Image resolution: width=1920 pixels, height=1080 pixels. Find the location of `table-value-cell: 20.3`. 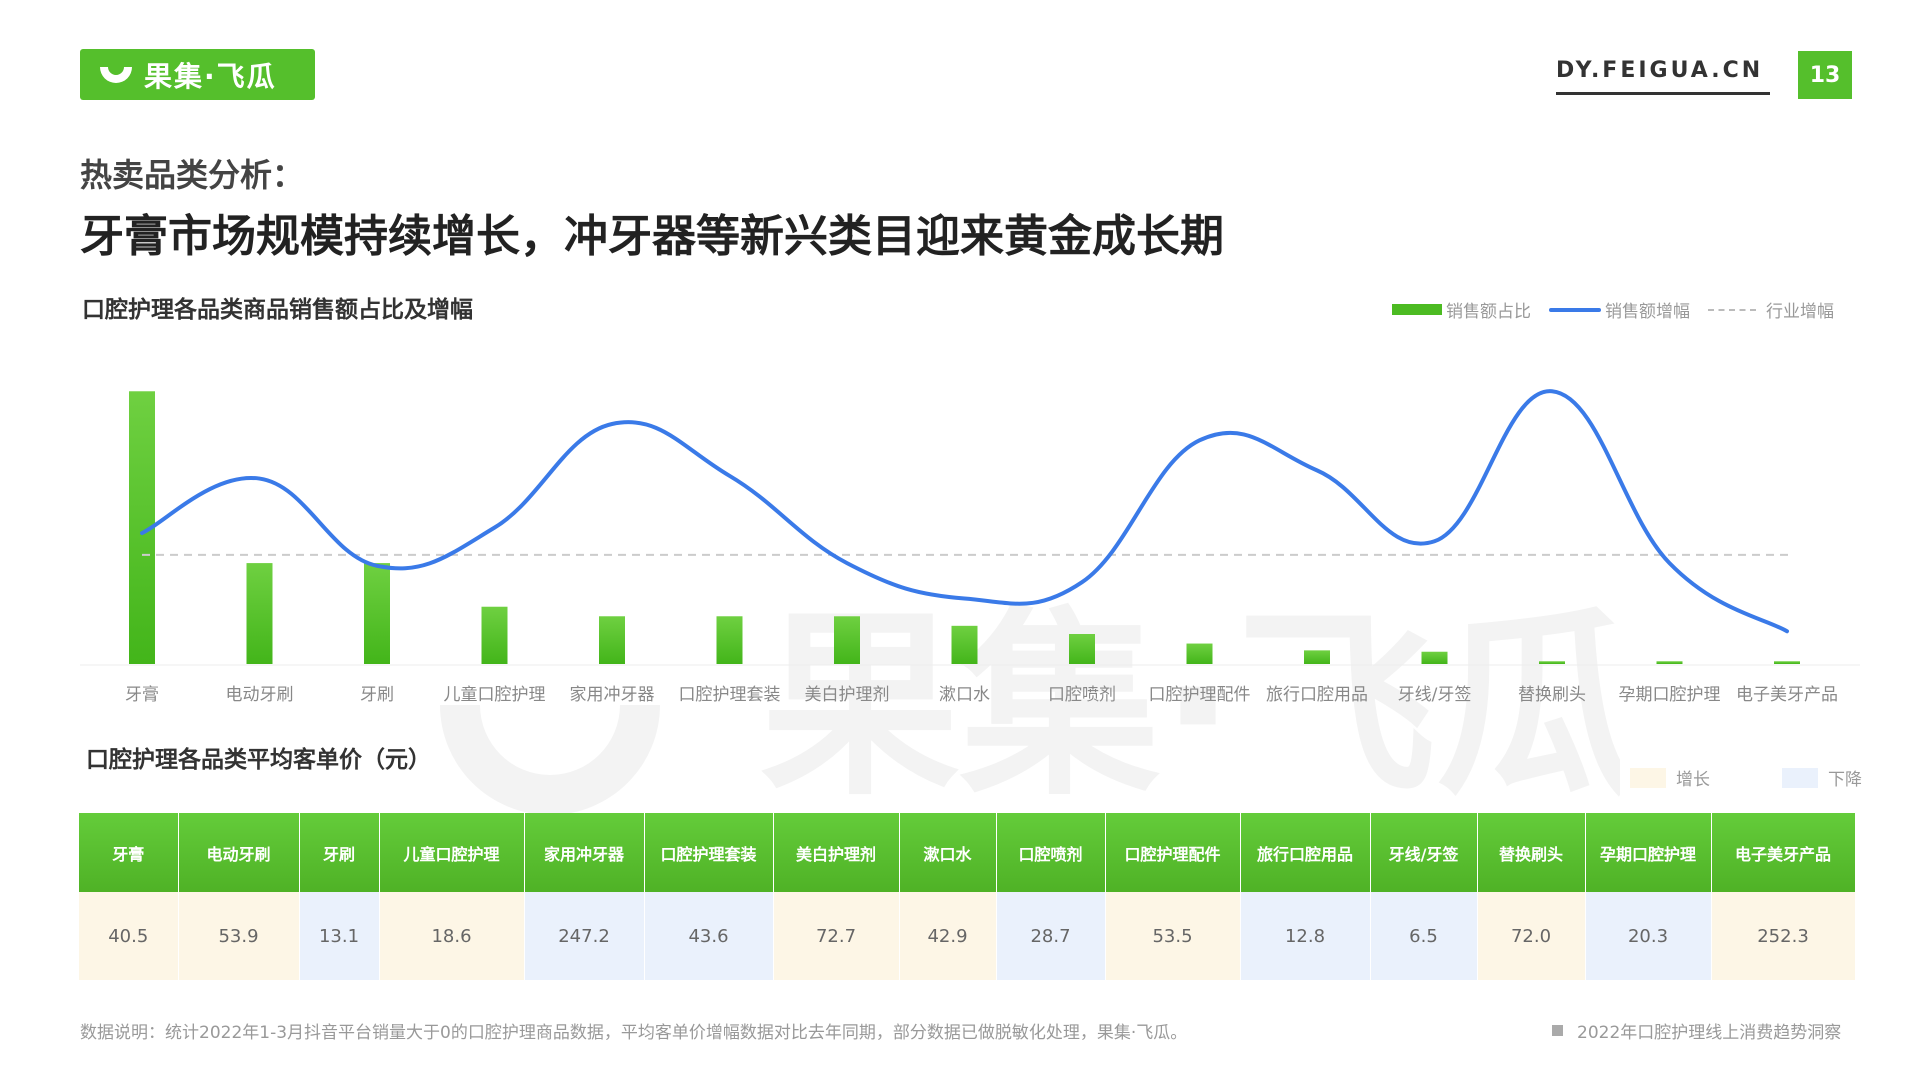

table-value-cell: 20.3 is located at coordinates (1648, 936).